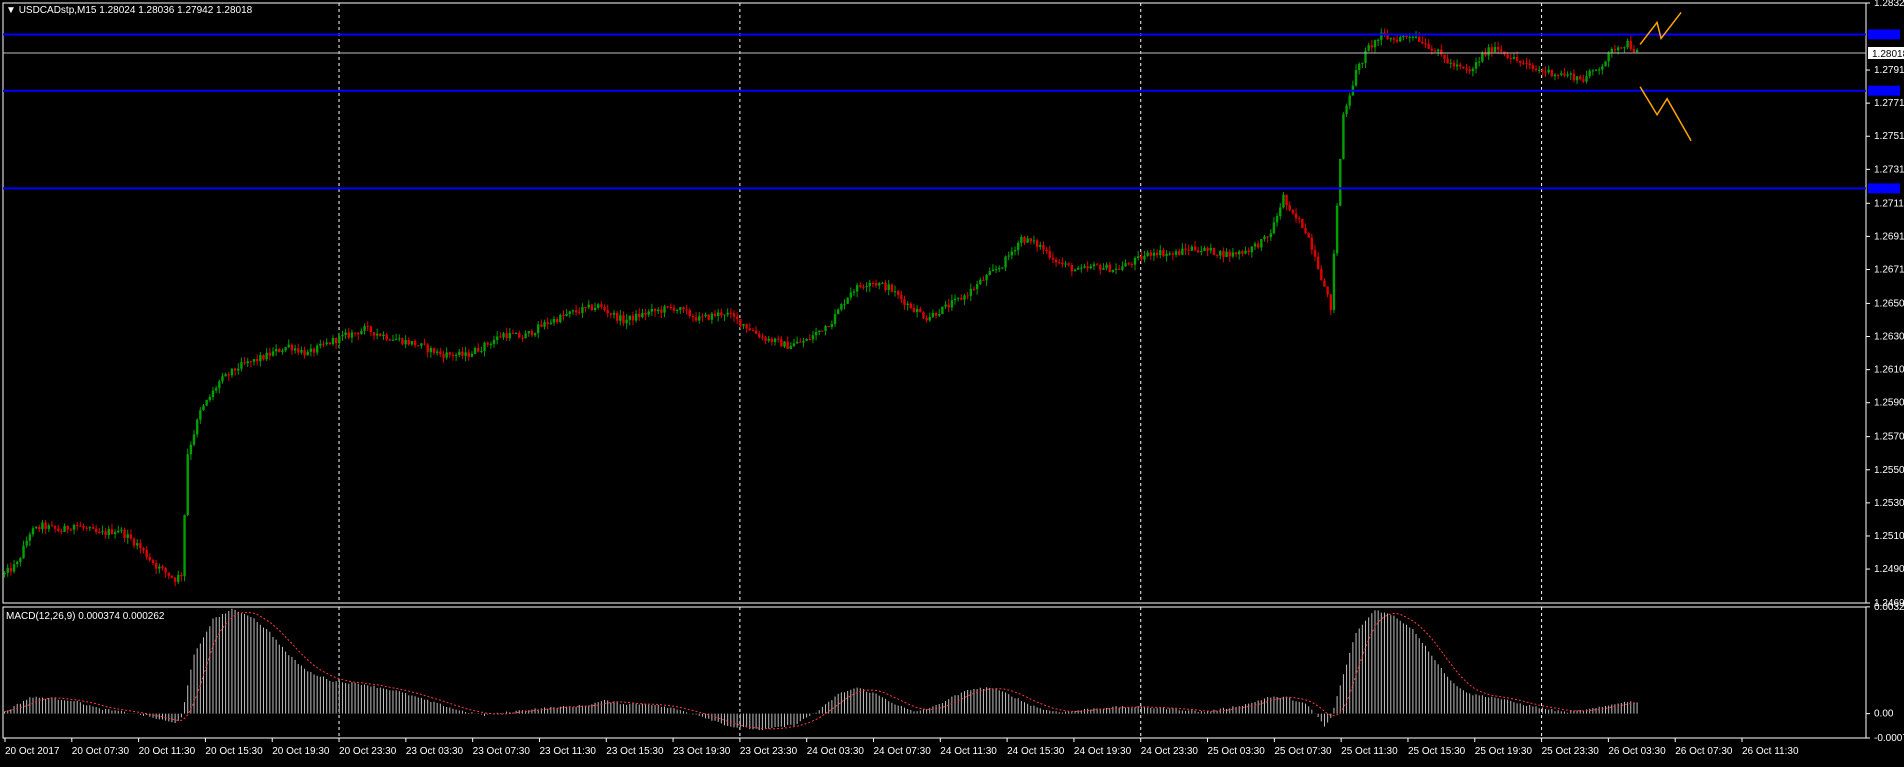  Describe the element at coordinates (1660, 28) in the screenshot. I see `bullish-projection-arrow` at that location.